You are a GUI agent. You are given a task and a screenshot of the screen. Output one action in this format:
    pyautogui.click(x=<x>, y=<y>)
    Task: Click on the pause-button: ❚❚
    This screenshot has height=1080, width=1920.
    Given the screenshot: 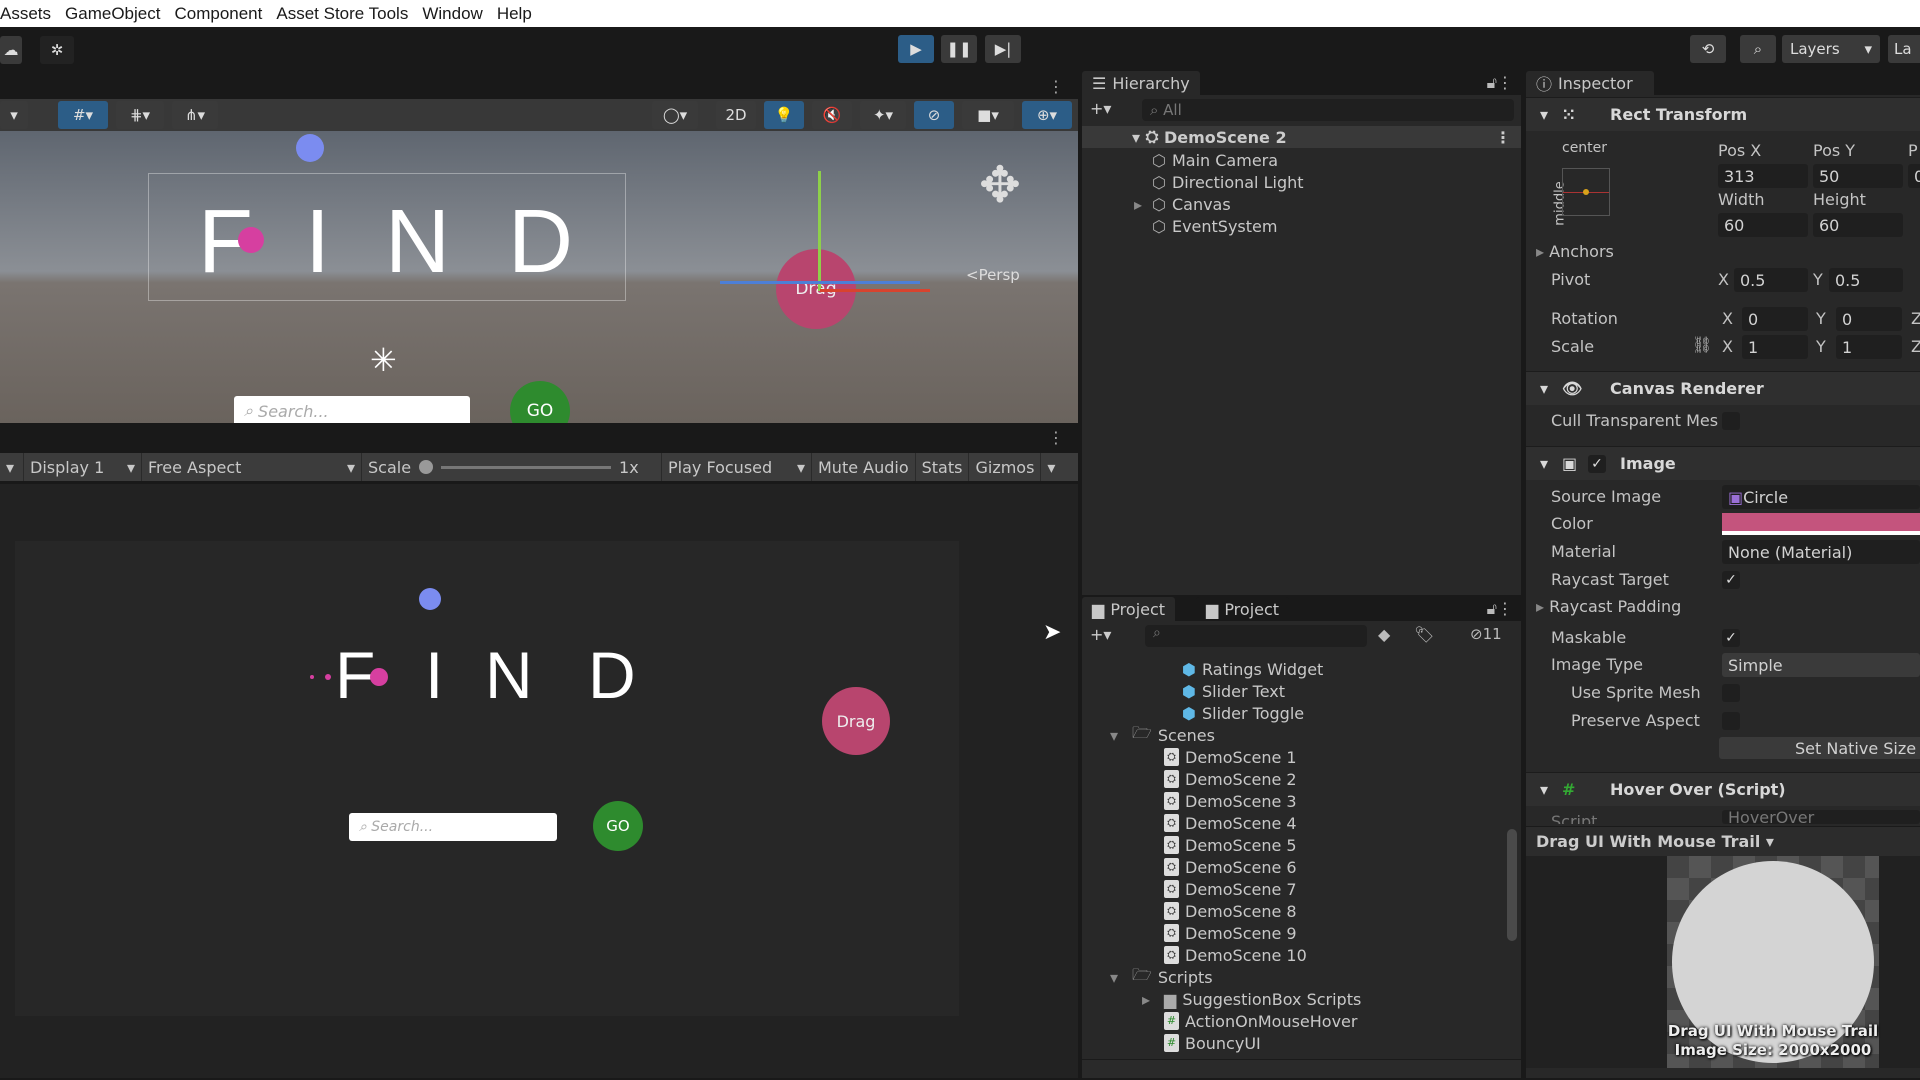 What is the action you would take?
    pyautogui.click(x=959, y=49)
    